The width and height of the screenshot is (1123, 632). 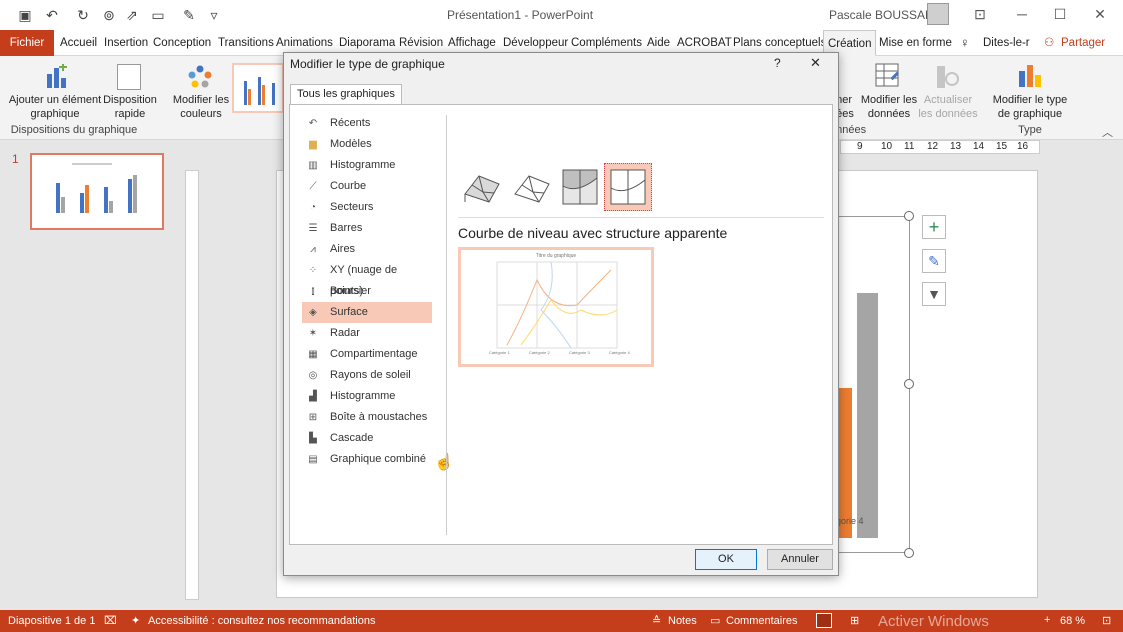 What do you see at coordinates (130, 114) in the screenshot?
I see `quick-layout-label-2: rapide` at bounding box center [130, 114].